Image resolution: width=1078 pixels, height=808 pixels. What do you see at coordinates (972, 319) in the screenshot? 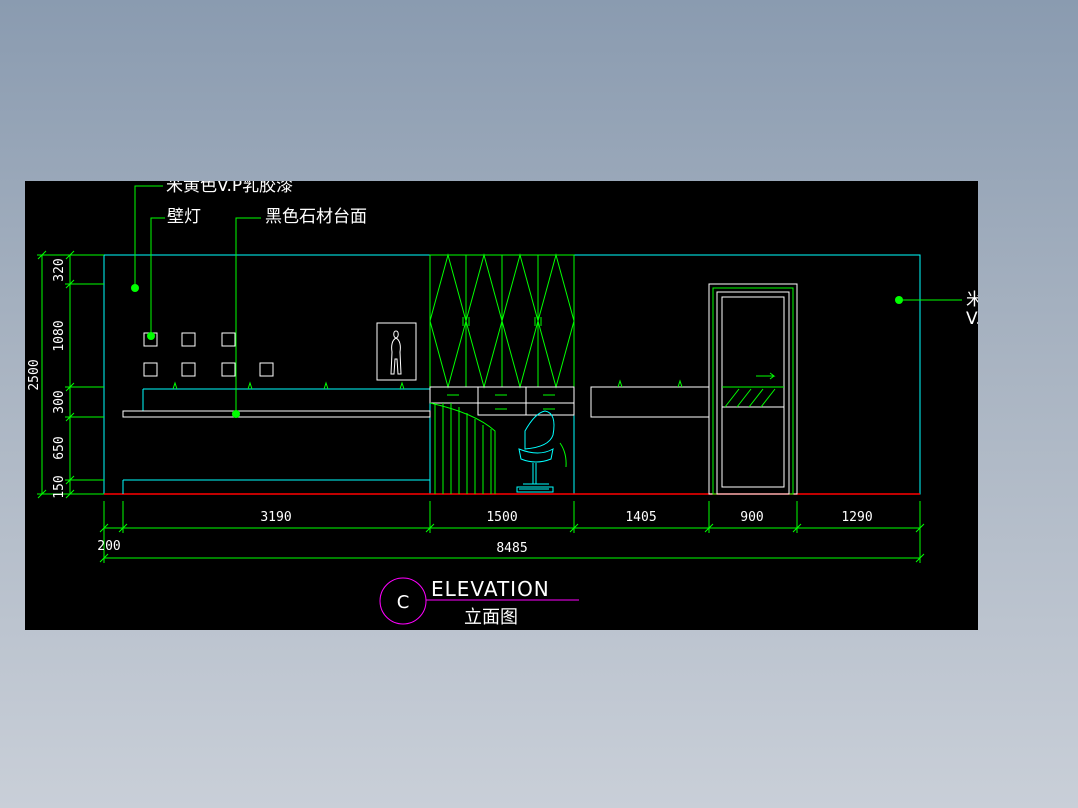
I see `label-right-paint-2: V.P乳胶漆` at bounding box center [972, 319].